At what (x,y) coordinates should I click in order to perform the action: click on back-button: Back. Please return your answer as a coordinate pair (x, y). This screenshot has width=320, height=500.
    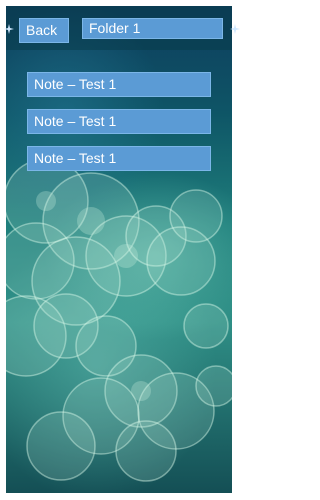
    Looking at the image, I should click on (44, 30).